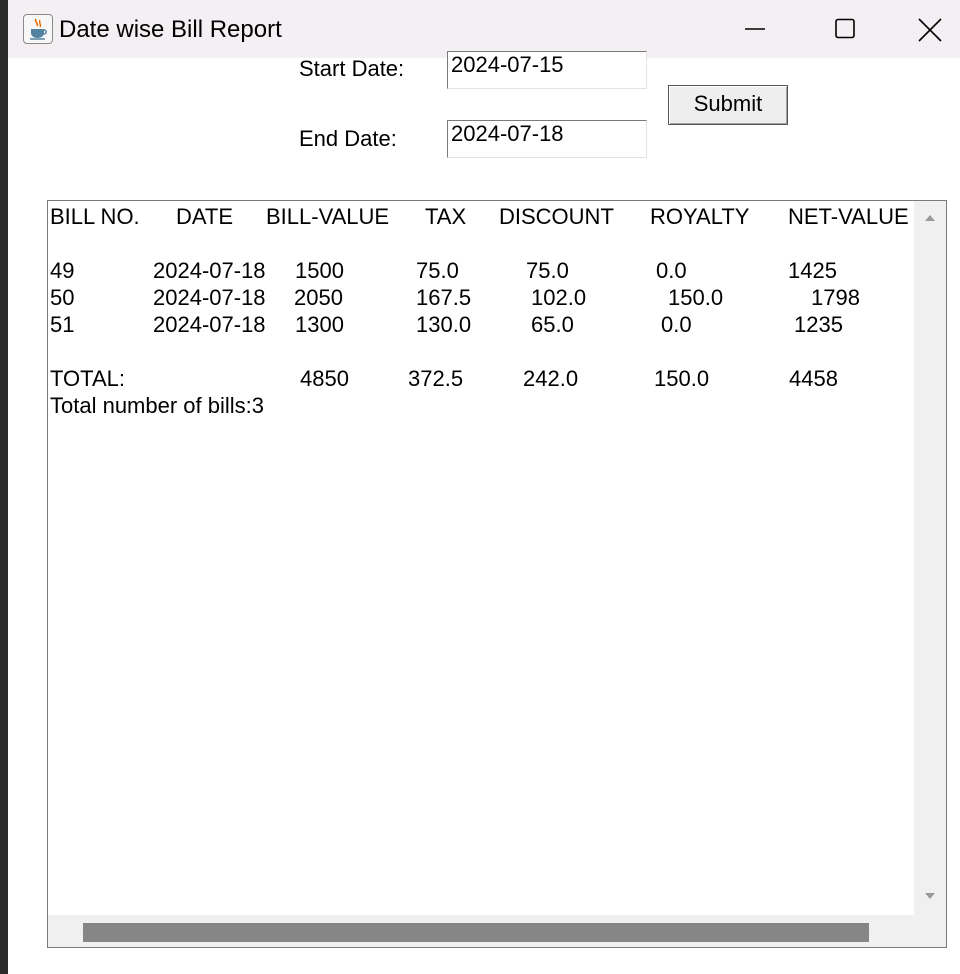 This screenshot has height=974, width=960. Describe the element at coordinates (552, 324) in the screenshot. I see `row-51-discount: 65.0` at that location.